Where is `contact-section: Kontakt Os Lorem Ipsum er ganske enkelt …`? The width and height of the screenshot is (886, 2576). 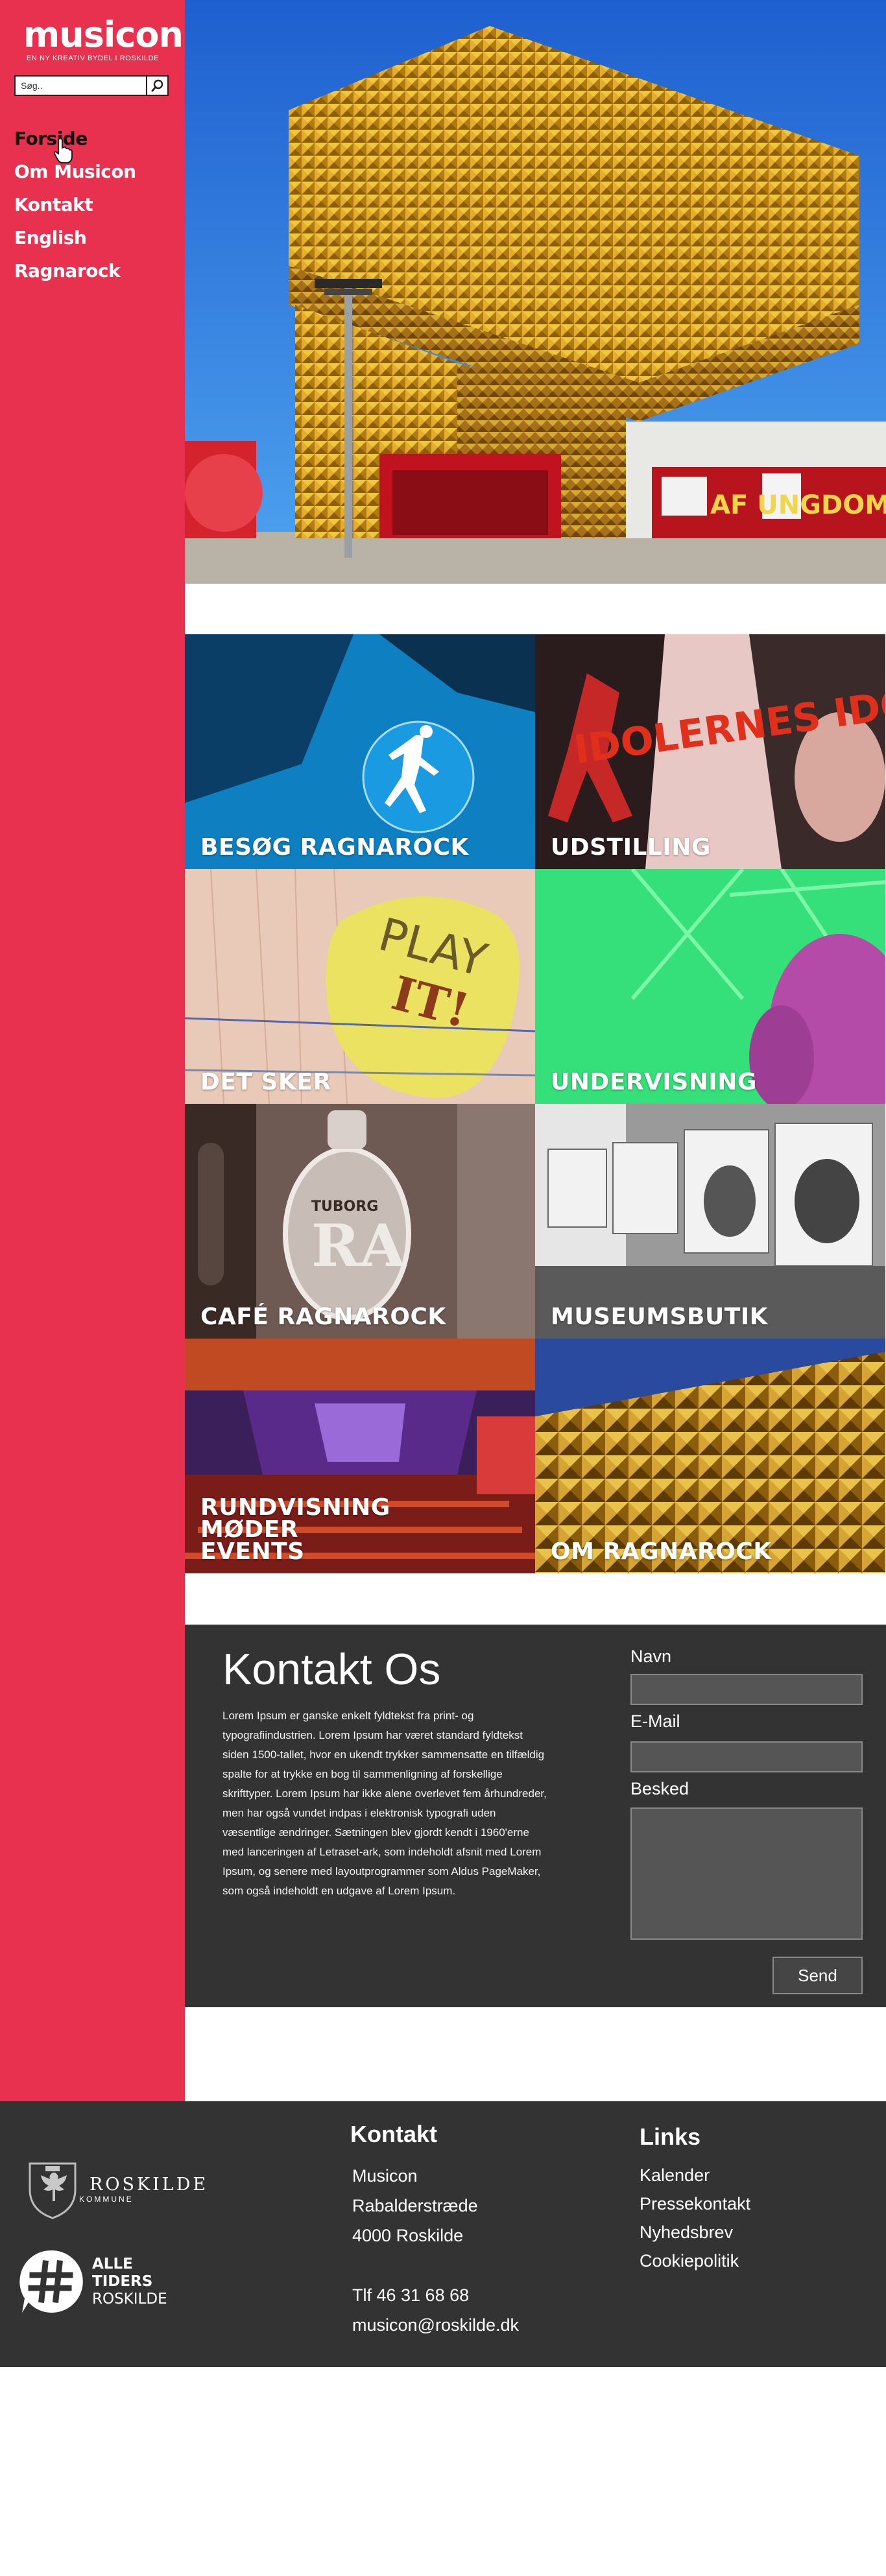 contact-section: Kontakt Os Lorem Ipsum er ganske enkelt … is located at coordinates (535, 1816).